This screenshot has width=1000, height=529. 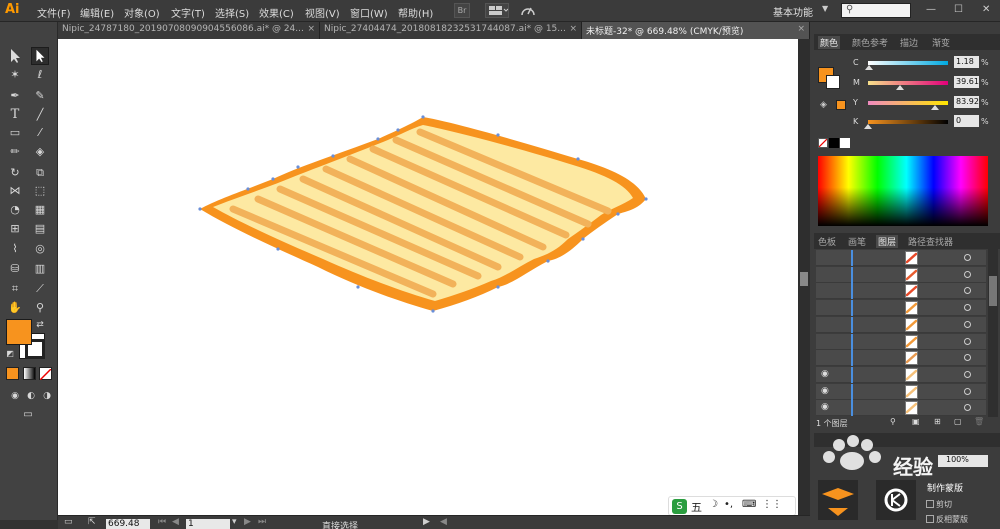 What do you see at coordinates (749, 504) in the screenshot?
I see `keyboard-icon: ⌨` at bounding box center [749, 504].